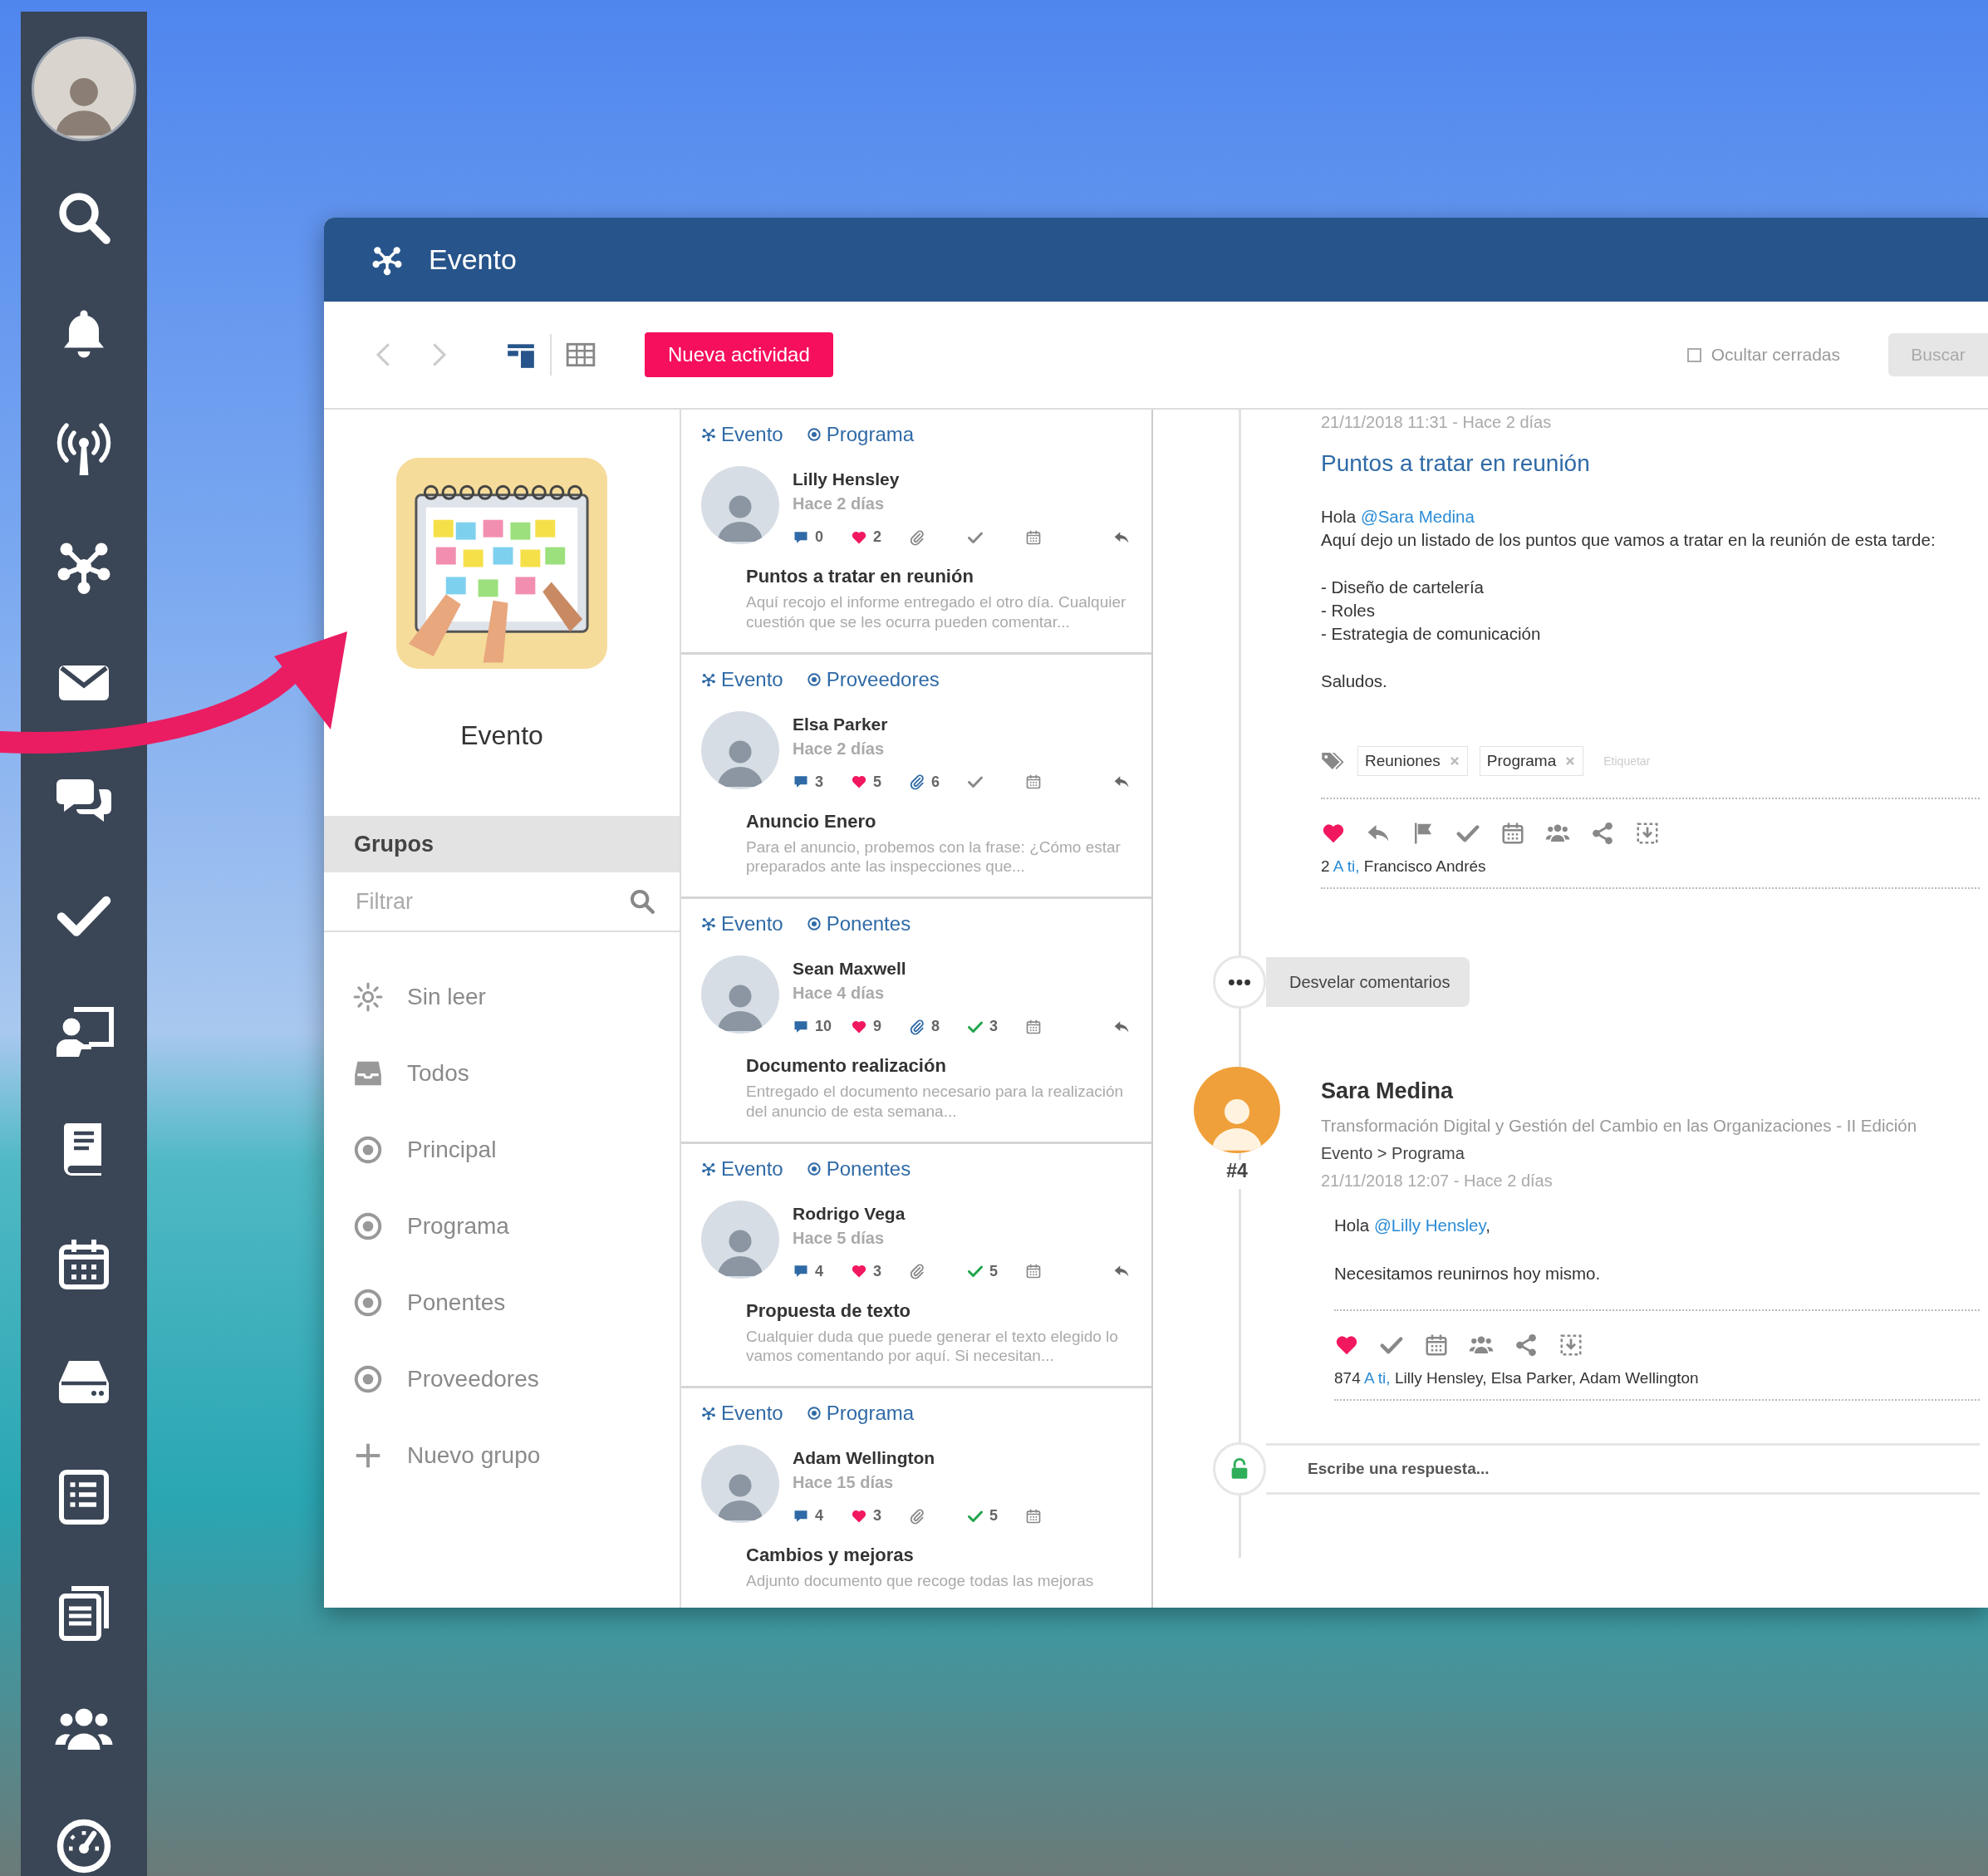  I want to click on new-activity-button: Nueva actividad, so click(739, 354).